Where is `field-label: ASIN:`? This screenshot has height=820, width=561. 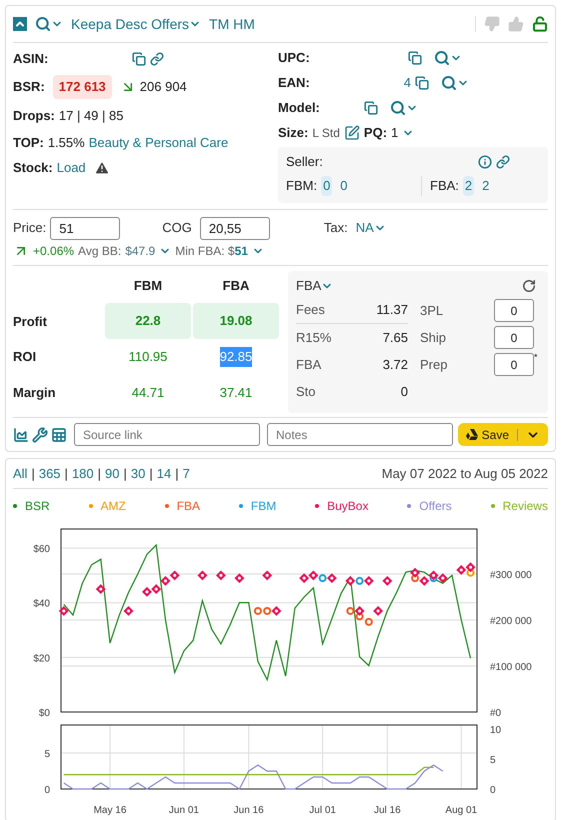 field-label: ASIN: is located at coordinates (30, 59).